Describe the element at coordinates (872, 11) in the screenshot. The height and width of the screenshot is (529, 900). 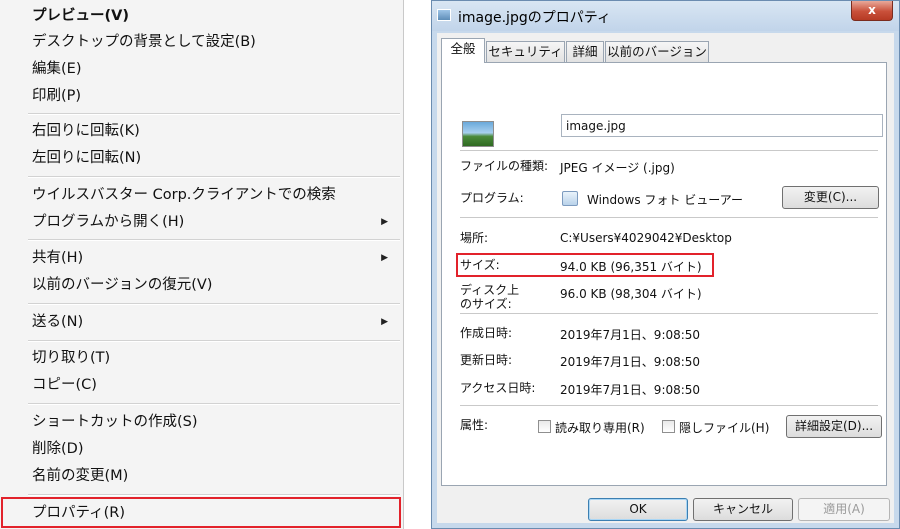
I see `close-button: x` at that location.